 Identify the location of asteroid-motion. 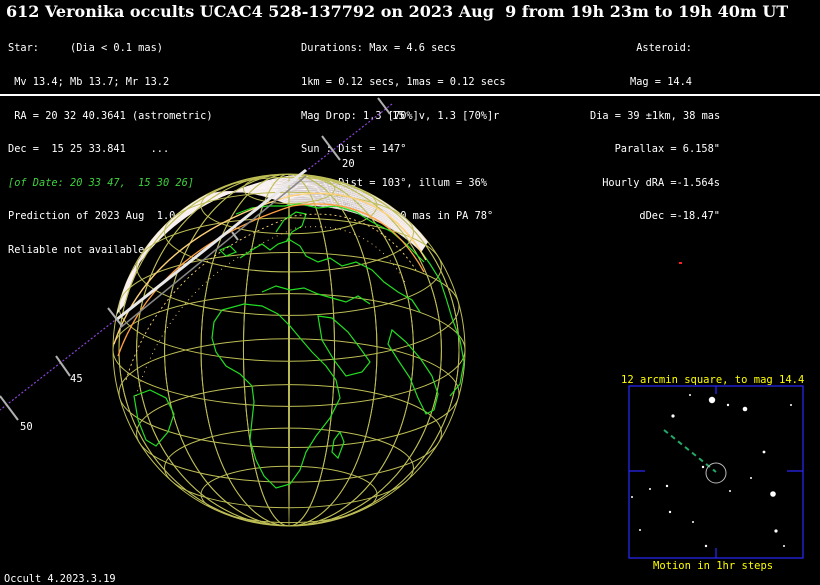
(690, 451).